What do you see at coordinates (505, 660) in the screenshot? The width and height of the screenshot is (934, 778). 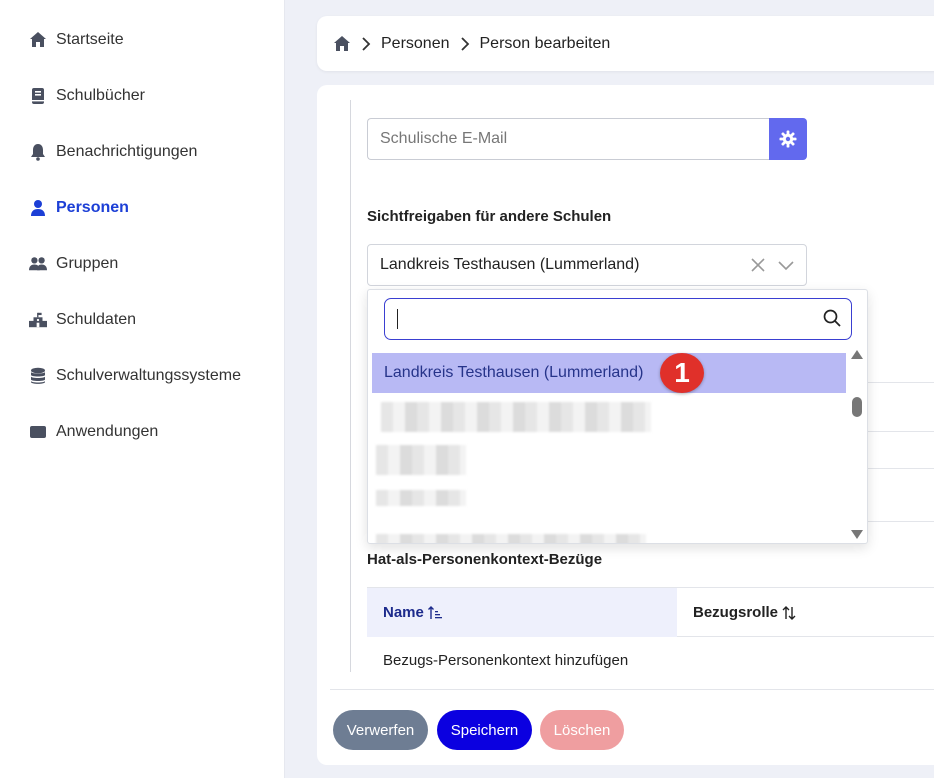 I see `add-relation-link: Bezugs-Personenkontext hinzufügen` at bounding box center [505, 660].